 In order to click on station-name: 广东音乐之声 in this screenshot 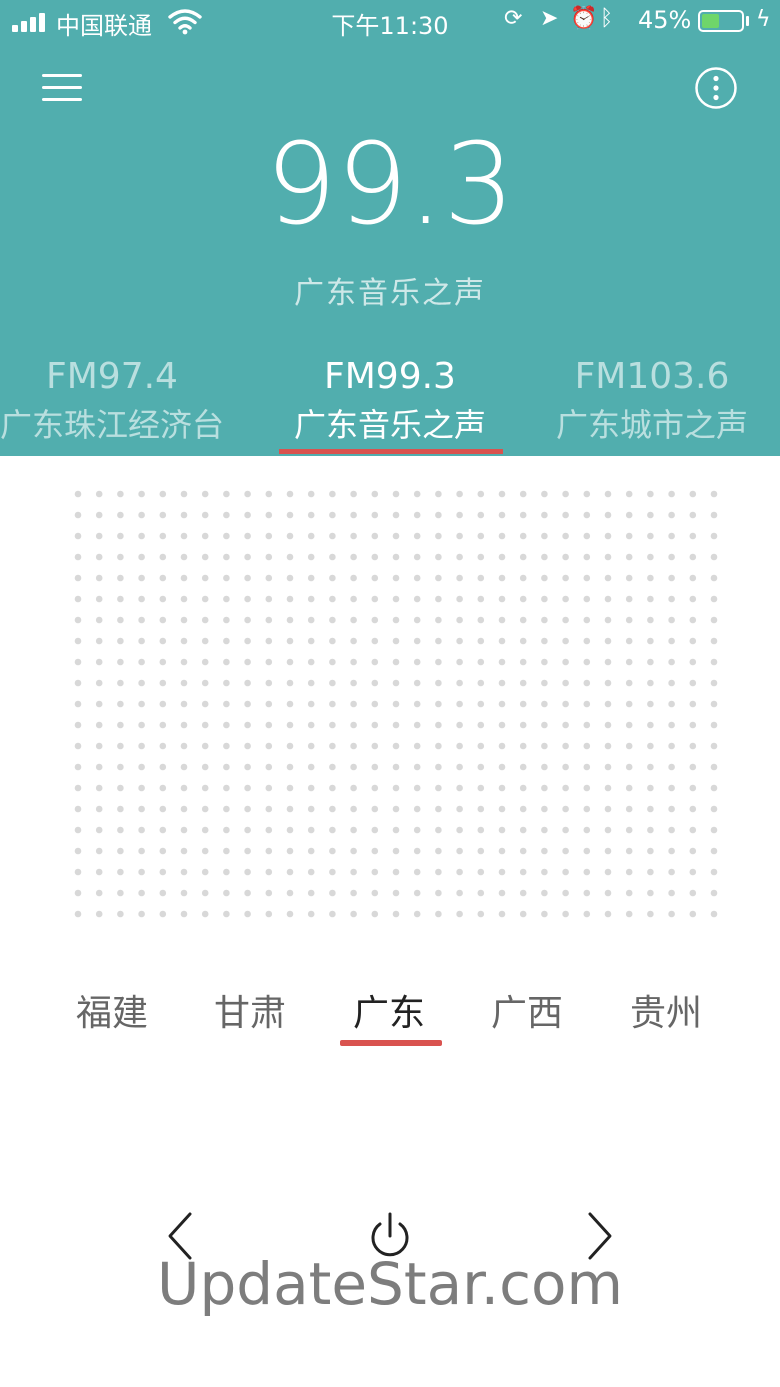, I will do `click(389, 425)`.